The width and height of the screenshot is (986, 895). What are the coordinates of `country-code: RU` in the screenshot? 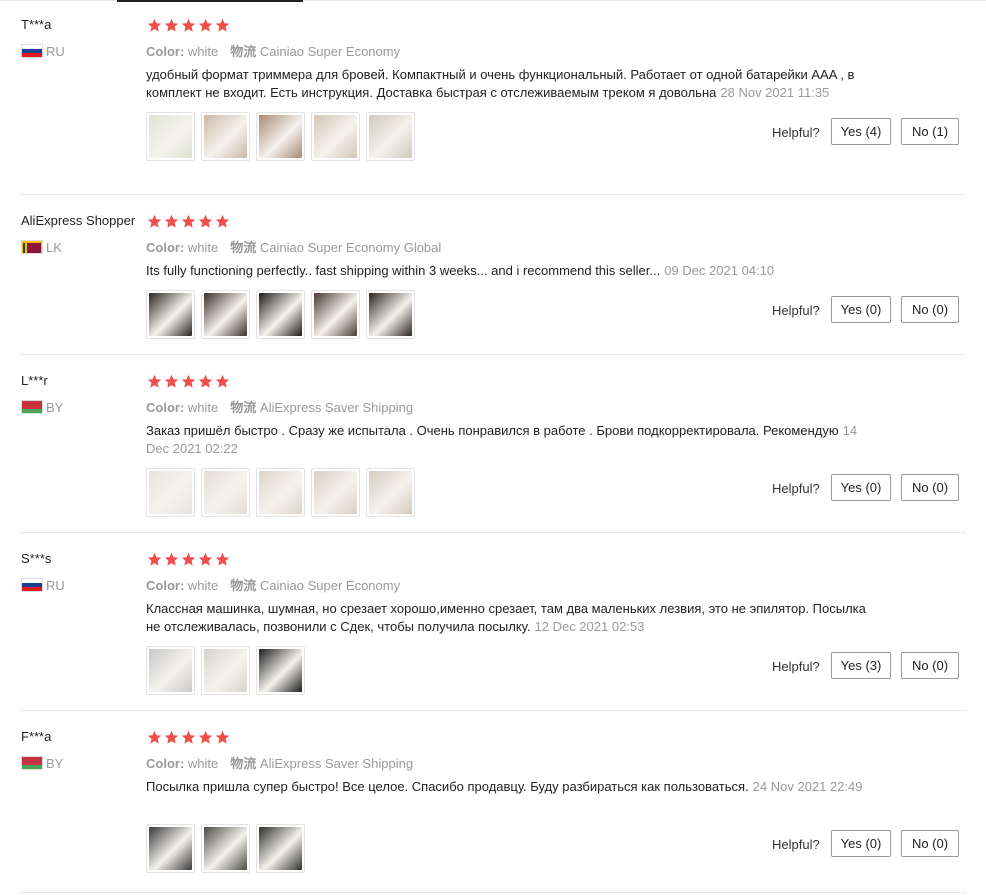 It's located at (55, 51).